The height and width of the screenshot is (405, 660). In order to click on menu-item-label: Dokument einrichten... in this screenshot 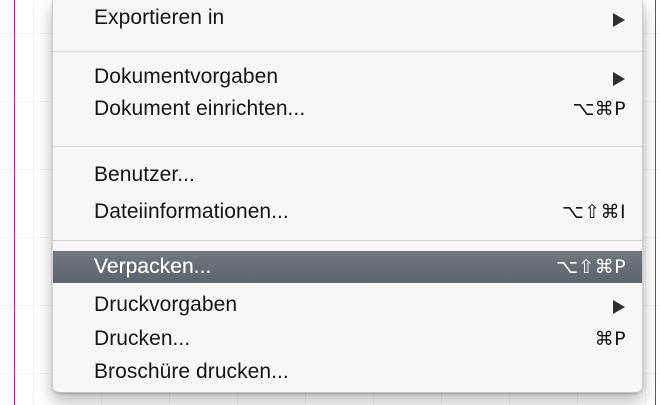, I will do `click(200, 108)`.